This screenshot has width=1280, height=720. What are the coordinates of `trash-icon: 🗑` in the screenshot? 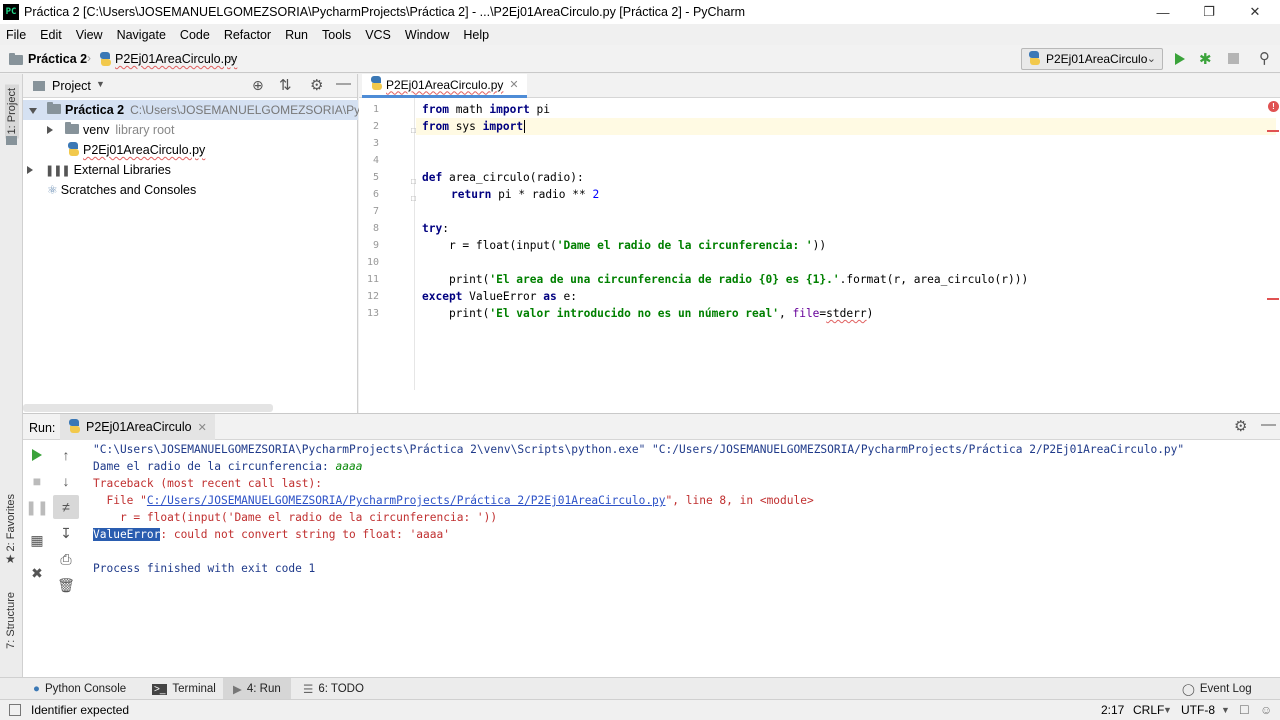 It's located at (66, 585).